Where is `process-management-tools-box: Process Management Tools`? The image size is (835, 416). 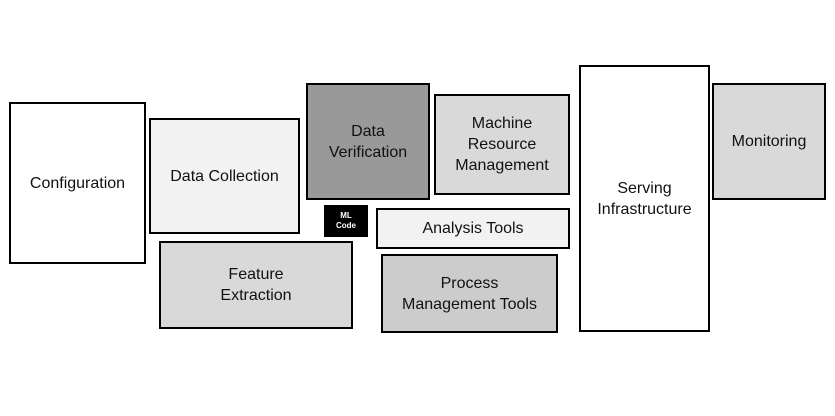
process-management-tools-box: Process Management Tools is located at coordinates (469, 293).